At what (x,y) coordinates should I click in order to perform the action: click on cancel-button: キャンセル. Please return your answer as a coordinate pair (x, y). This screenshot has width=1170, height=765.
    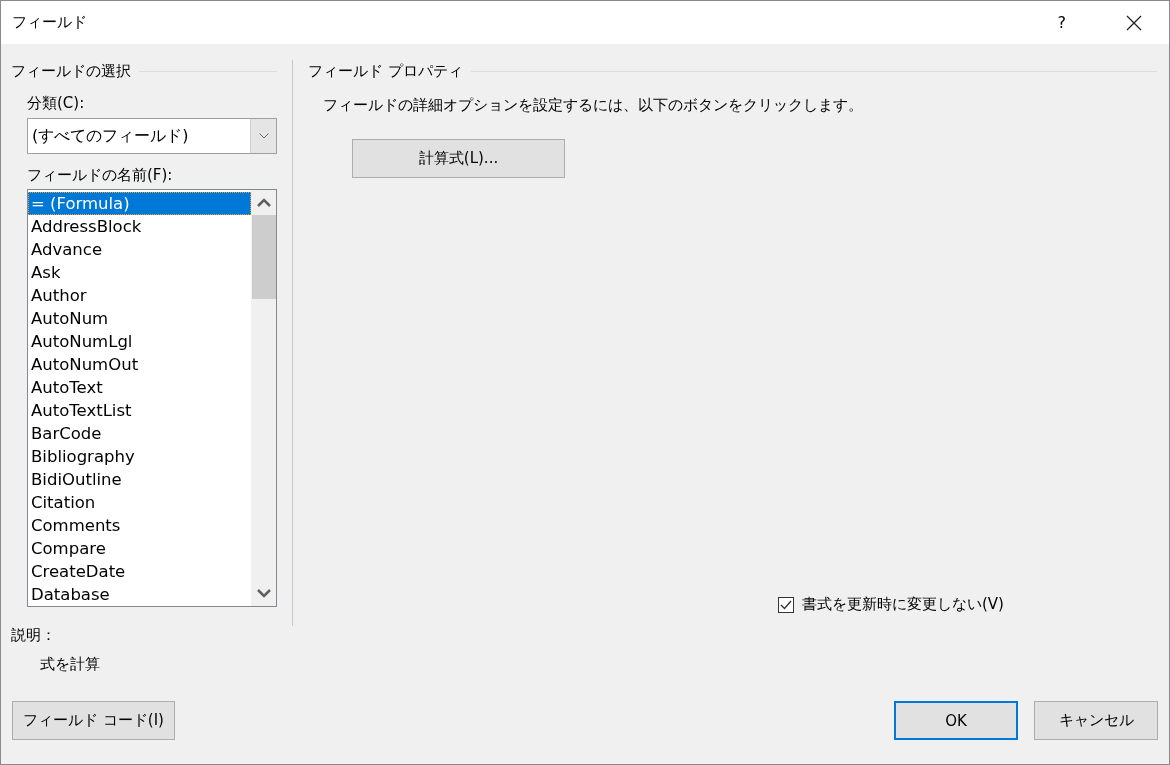
    Looking at the image, I should click on (1096, 720).